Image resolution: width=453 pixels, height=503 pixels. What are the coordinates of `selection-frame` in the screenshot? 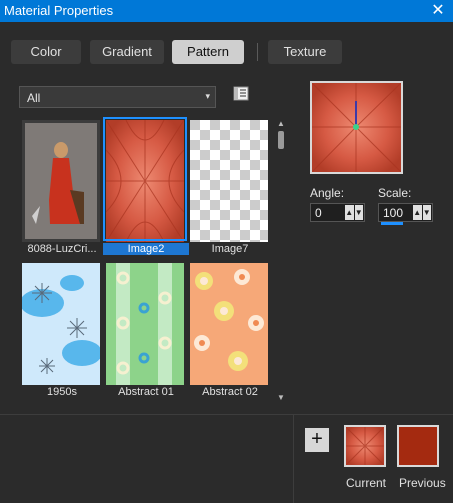 It's located at (145, 179).